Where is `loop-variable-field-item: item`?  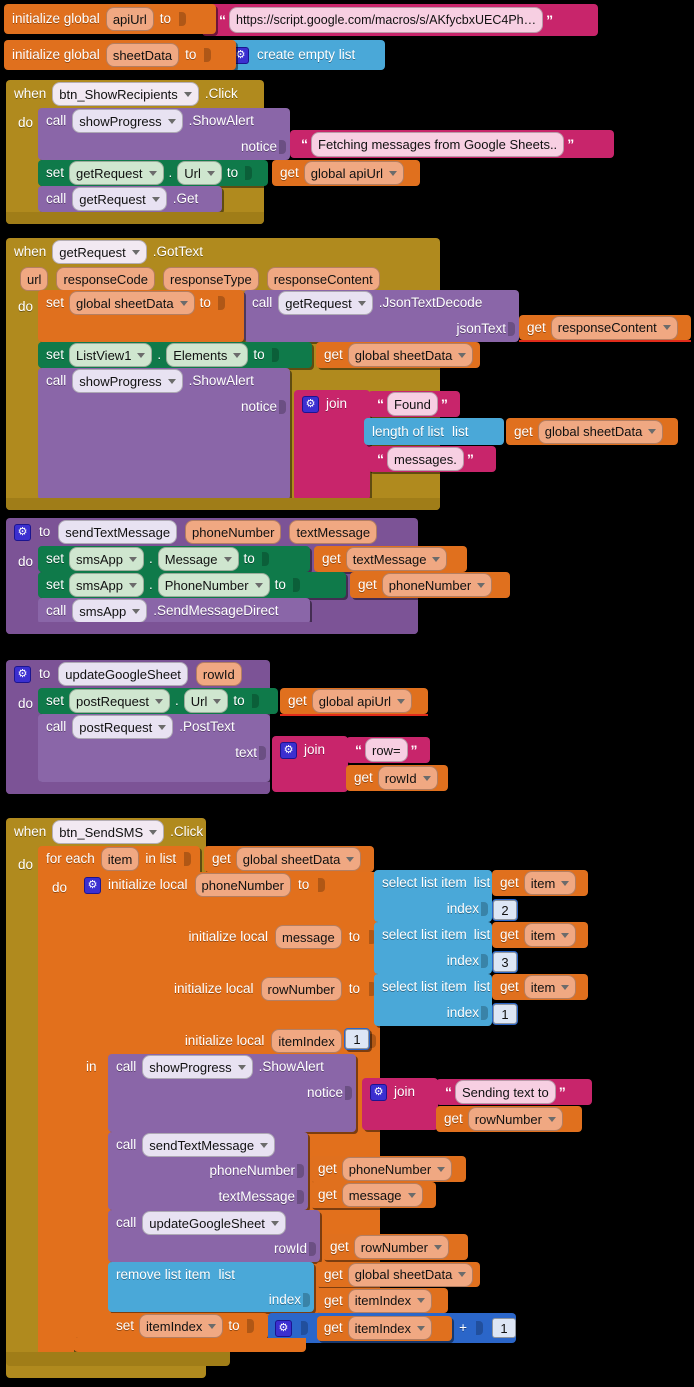
loop-variable-field-item: item is located at coordinates (120, 859).